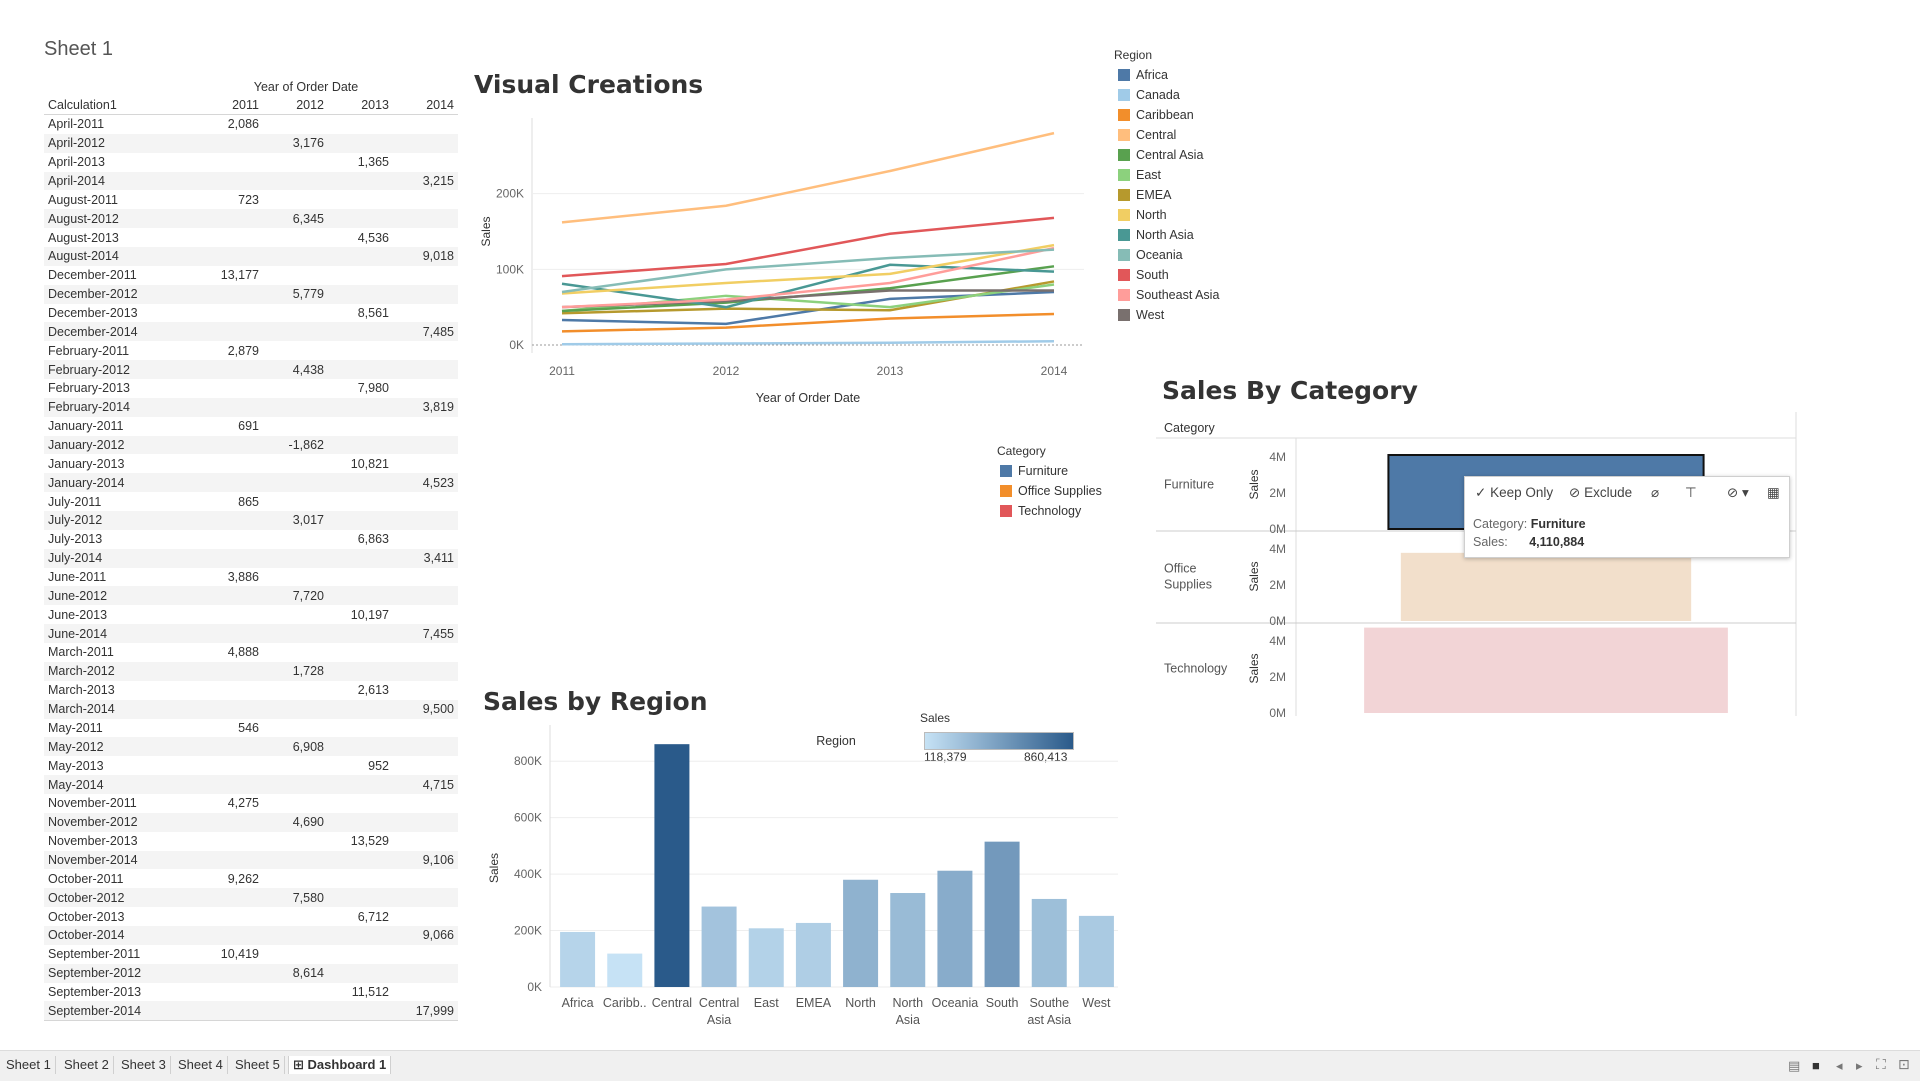  What do you see at coordinates (230, 275) in the screenshot?
I see `table-cell: 13,177` at bounding box center [230, 275].